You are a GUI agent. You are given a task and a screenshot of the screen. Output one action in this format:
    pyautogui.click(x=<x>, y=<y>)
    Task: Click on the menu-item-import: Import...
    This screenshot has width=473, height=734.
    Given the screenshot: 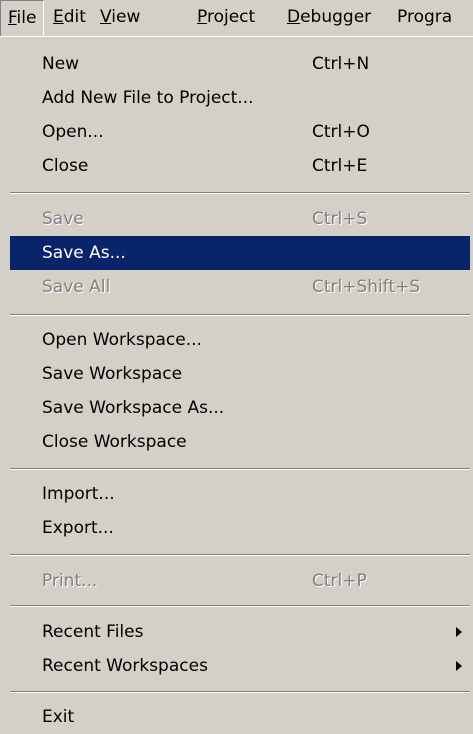 What is the action you would take?
    pyautogui.click(x=240, y=494)
    